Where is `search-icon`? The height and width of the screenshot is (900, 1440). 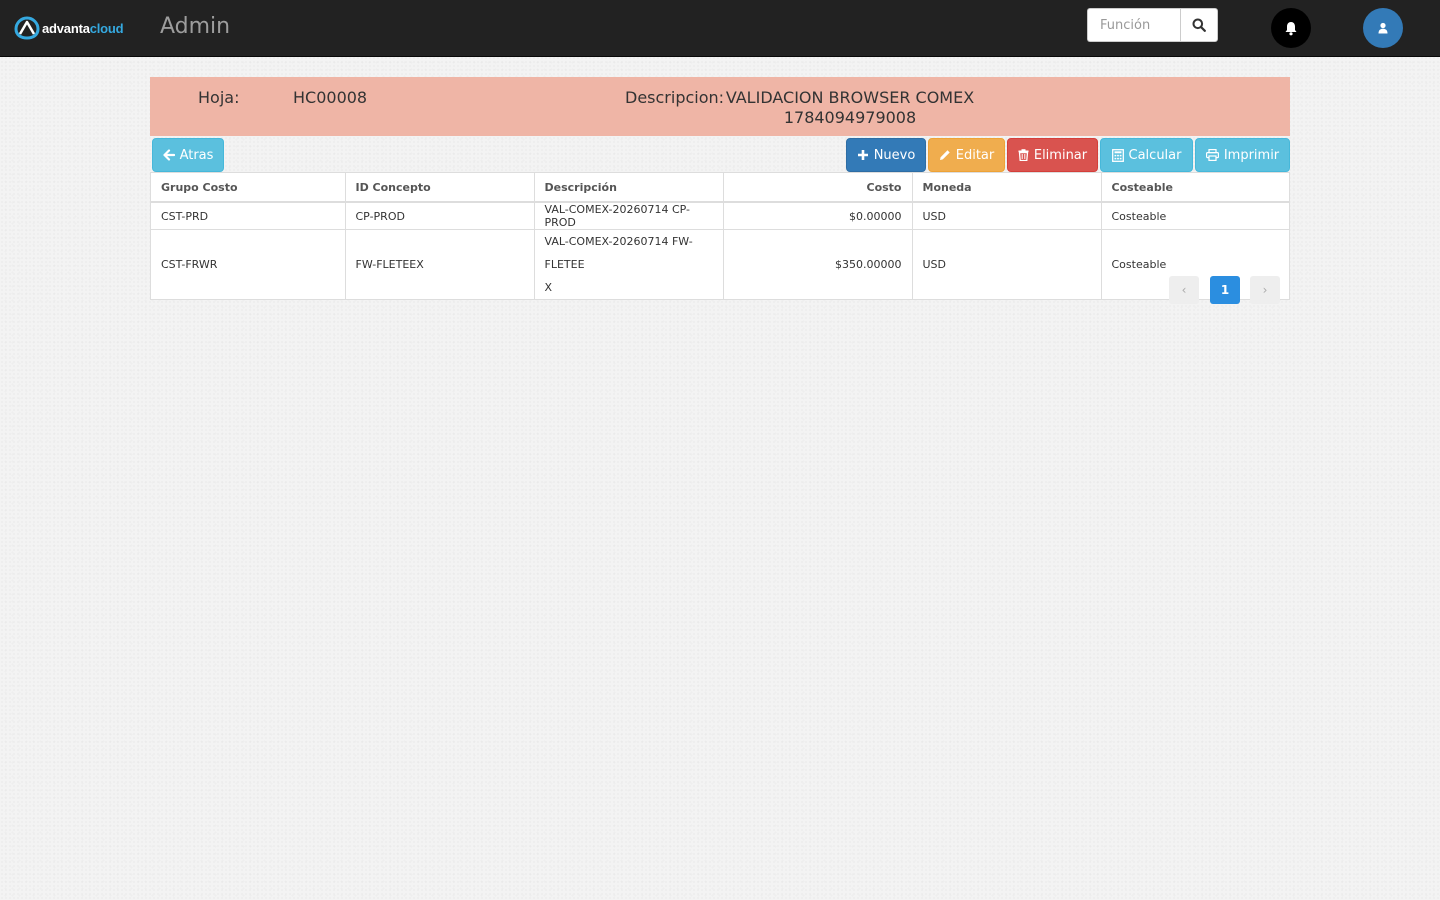 search-icon is located at coordinates (1199, 25).